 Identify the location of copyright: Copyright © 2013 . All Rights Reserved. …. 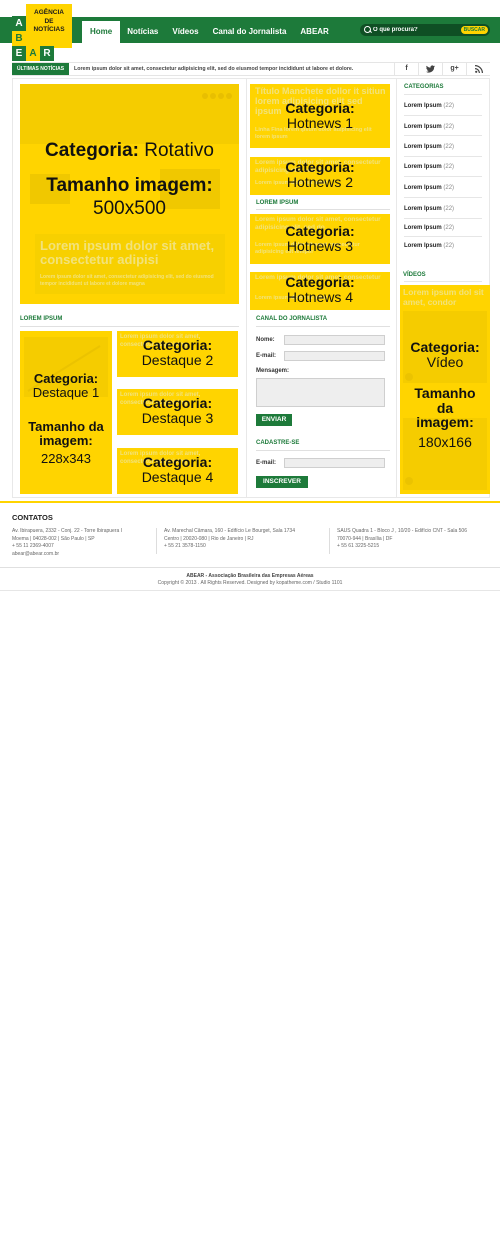
(250, 583).